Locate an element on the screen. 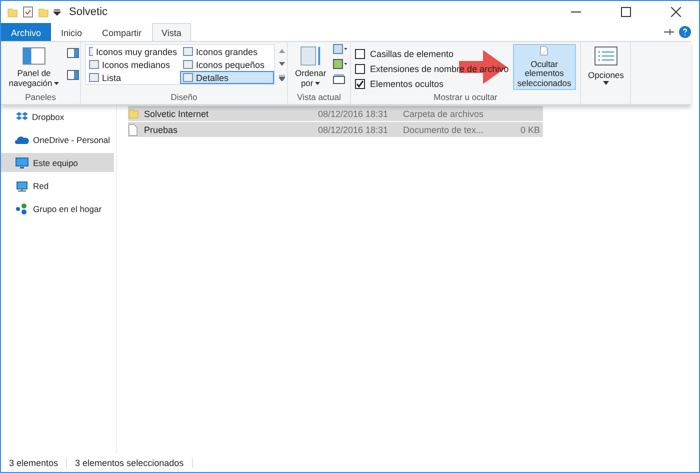 Image resolution: width=700 pixels, height=473 pixels. maximize-icon is located at coordinates (626, 12).